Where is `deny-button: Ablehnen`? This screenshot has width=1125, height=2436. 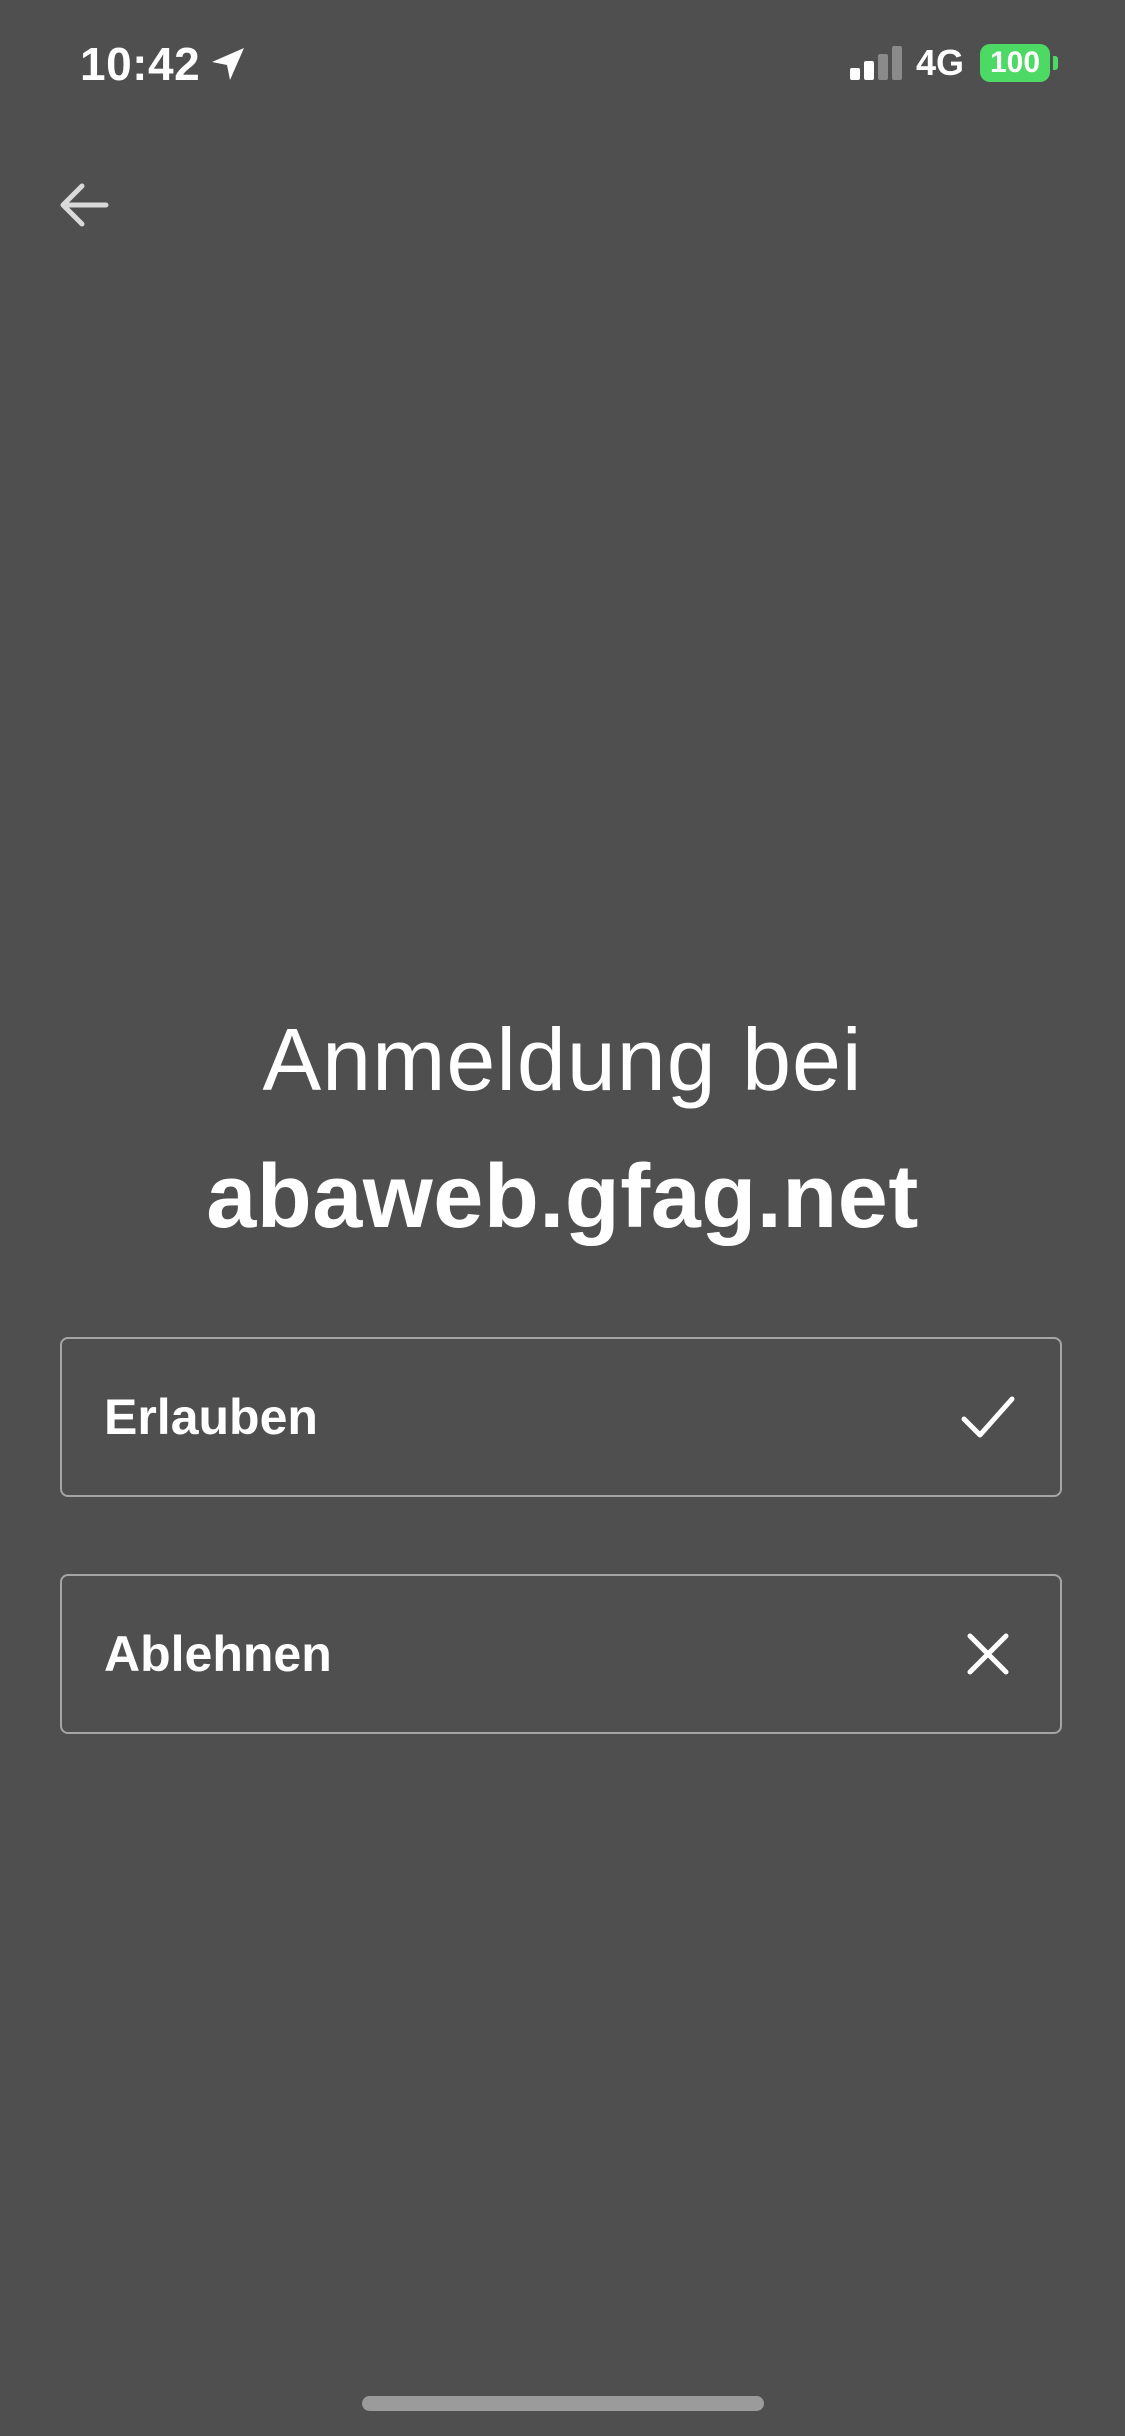 deny-button: Ablehnen is located at coordinates (561, 1654).